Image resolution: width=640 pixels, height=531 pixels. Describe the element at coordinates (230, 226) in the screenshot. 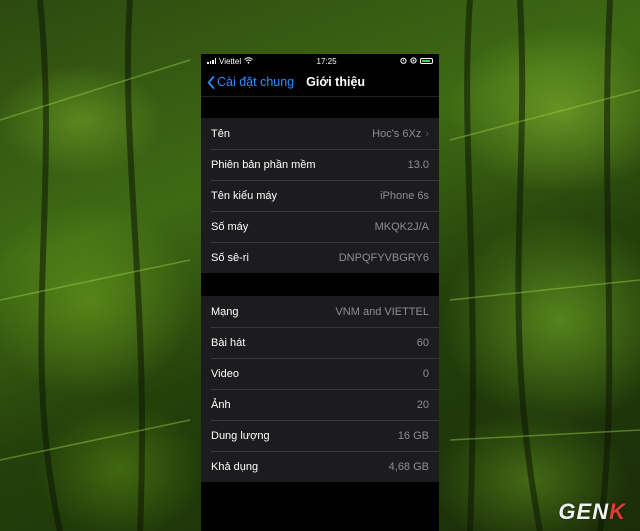

I see `row-label: Số máy` at that location.